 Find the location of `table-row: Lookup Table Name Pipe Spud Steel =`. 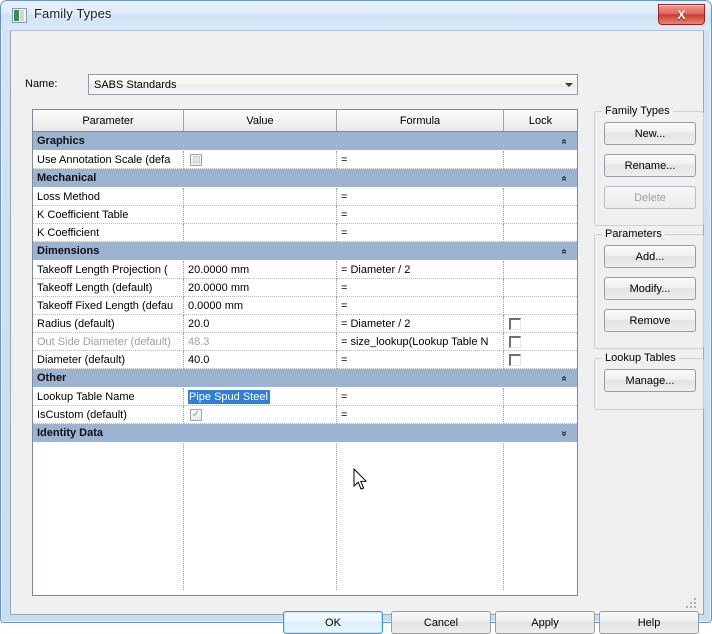

table-row: Lookup Table Name Pipe Spud Steel = is located at coordinates (305, 397).